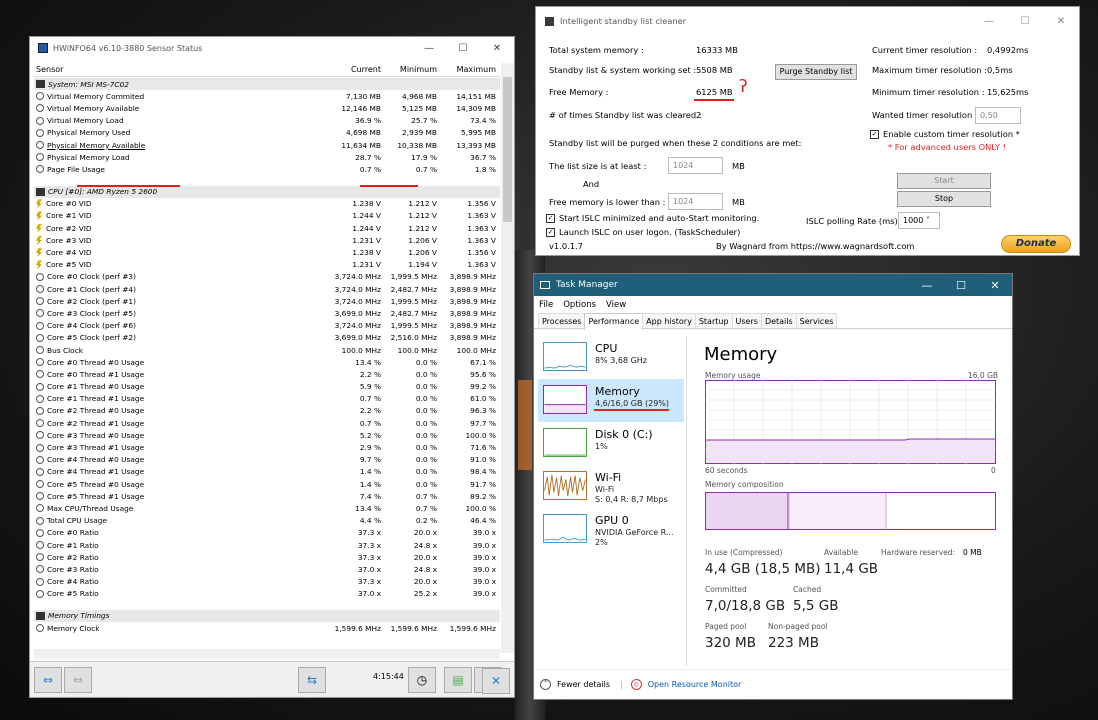  Describe the element at coordinates (816, 320) in the screenshot. I see `tab-services: Services` at that location.